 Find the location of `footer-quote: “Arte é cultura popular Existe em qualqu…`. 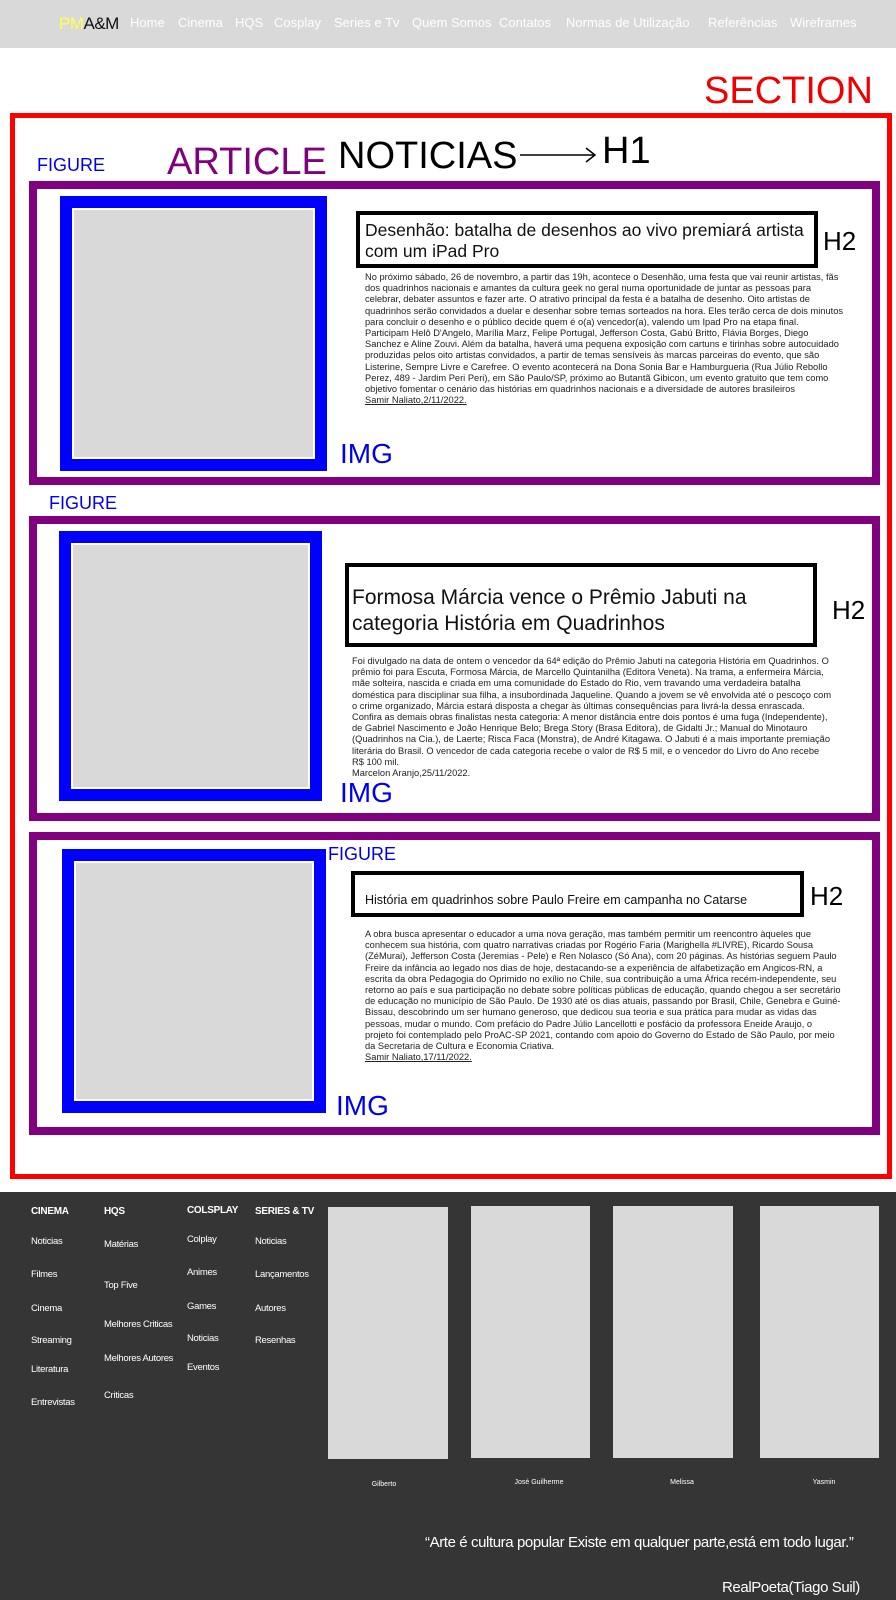

footer-quote: “Arte é cultura popular Existe em qualqu… is located at coordinates (639, 1542).